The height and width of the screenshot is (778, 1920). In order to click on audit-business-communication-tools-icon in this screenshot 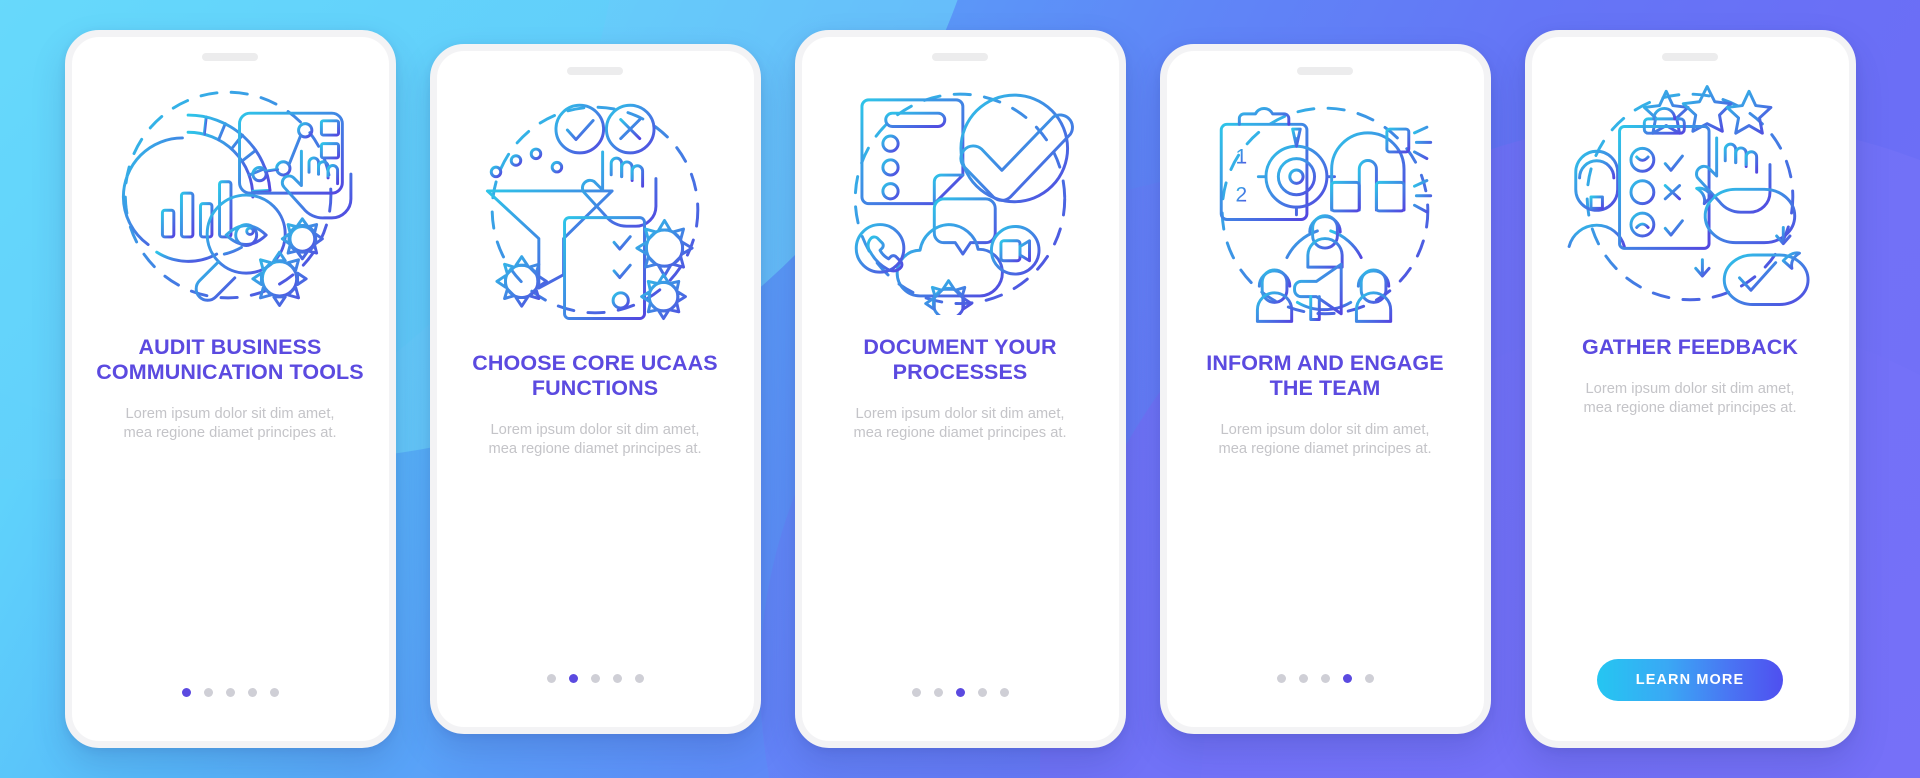, I will do `click(230, 196)`.